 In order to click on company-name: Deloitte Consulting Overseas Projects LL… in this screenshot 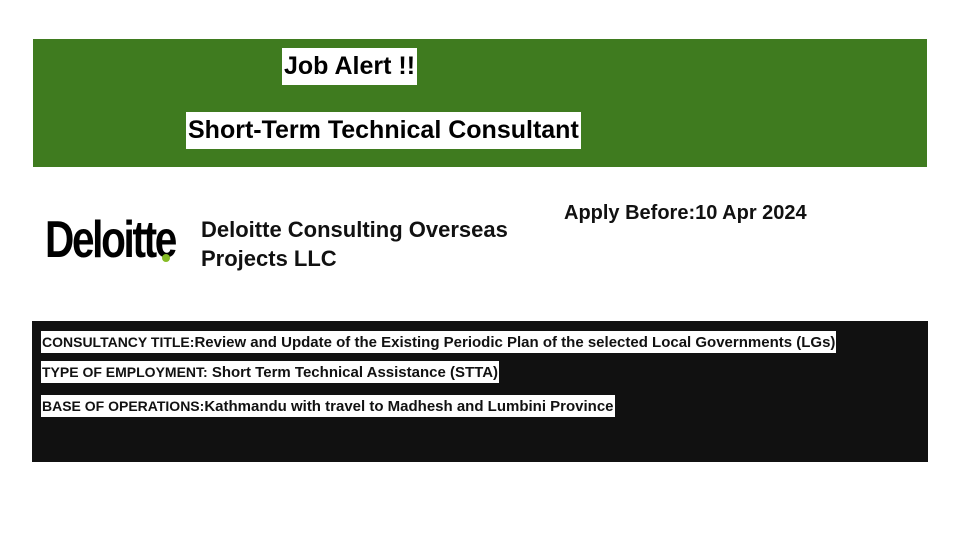, I will do `click(354, 244)`.